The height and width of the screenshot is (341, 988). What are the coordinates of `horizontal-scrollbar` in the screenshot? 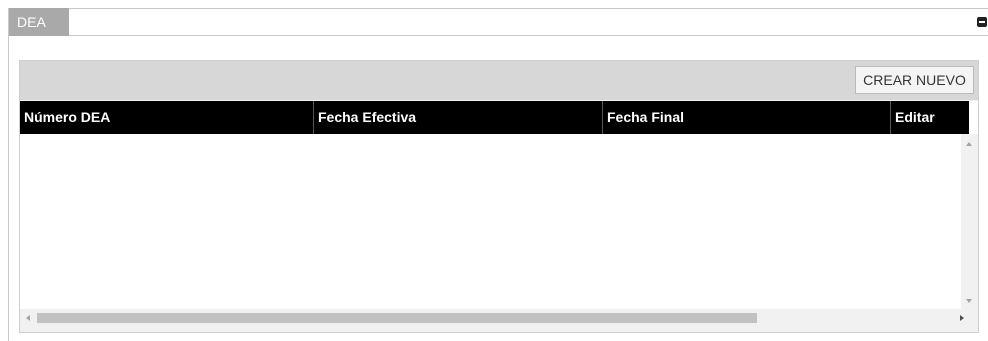 It's located at (499, 317).